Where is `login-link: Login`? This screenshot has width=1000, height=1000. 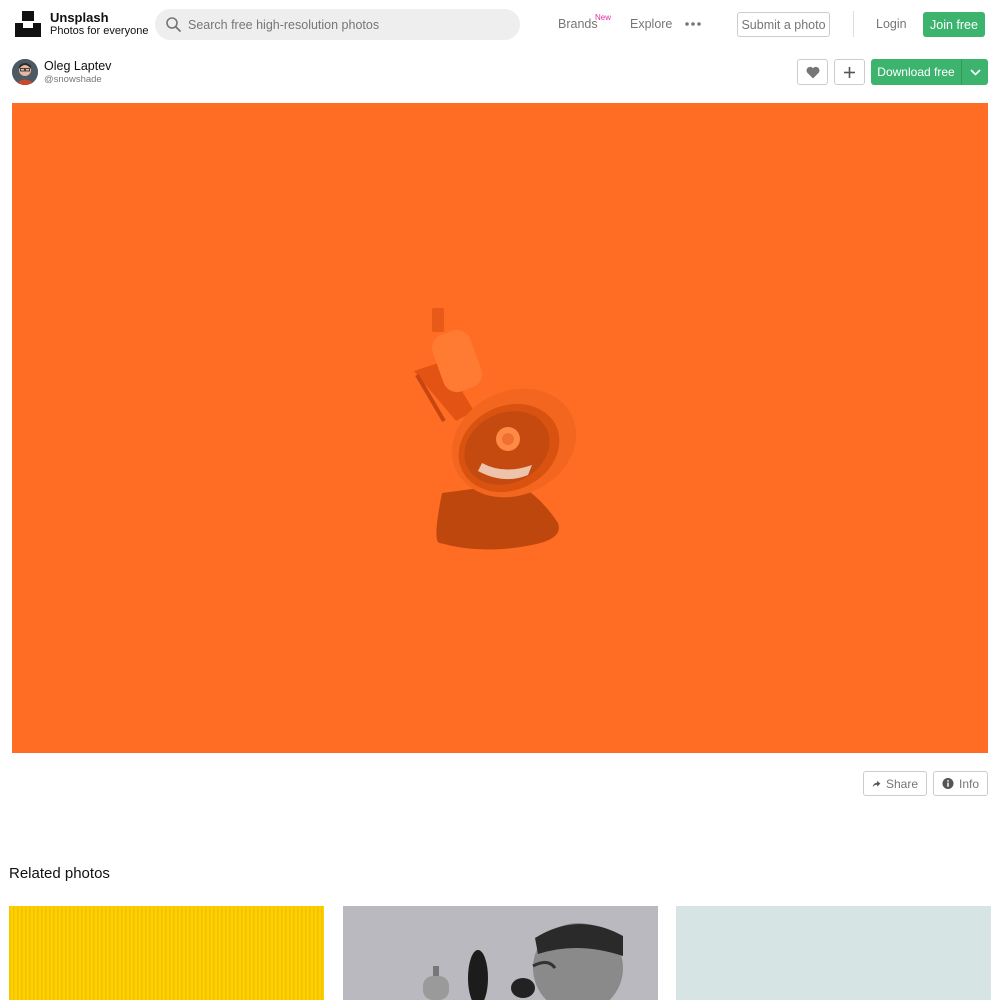 login-link: Login is located at coordinates (891, 24).